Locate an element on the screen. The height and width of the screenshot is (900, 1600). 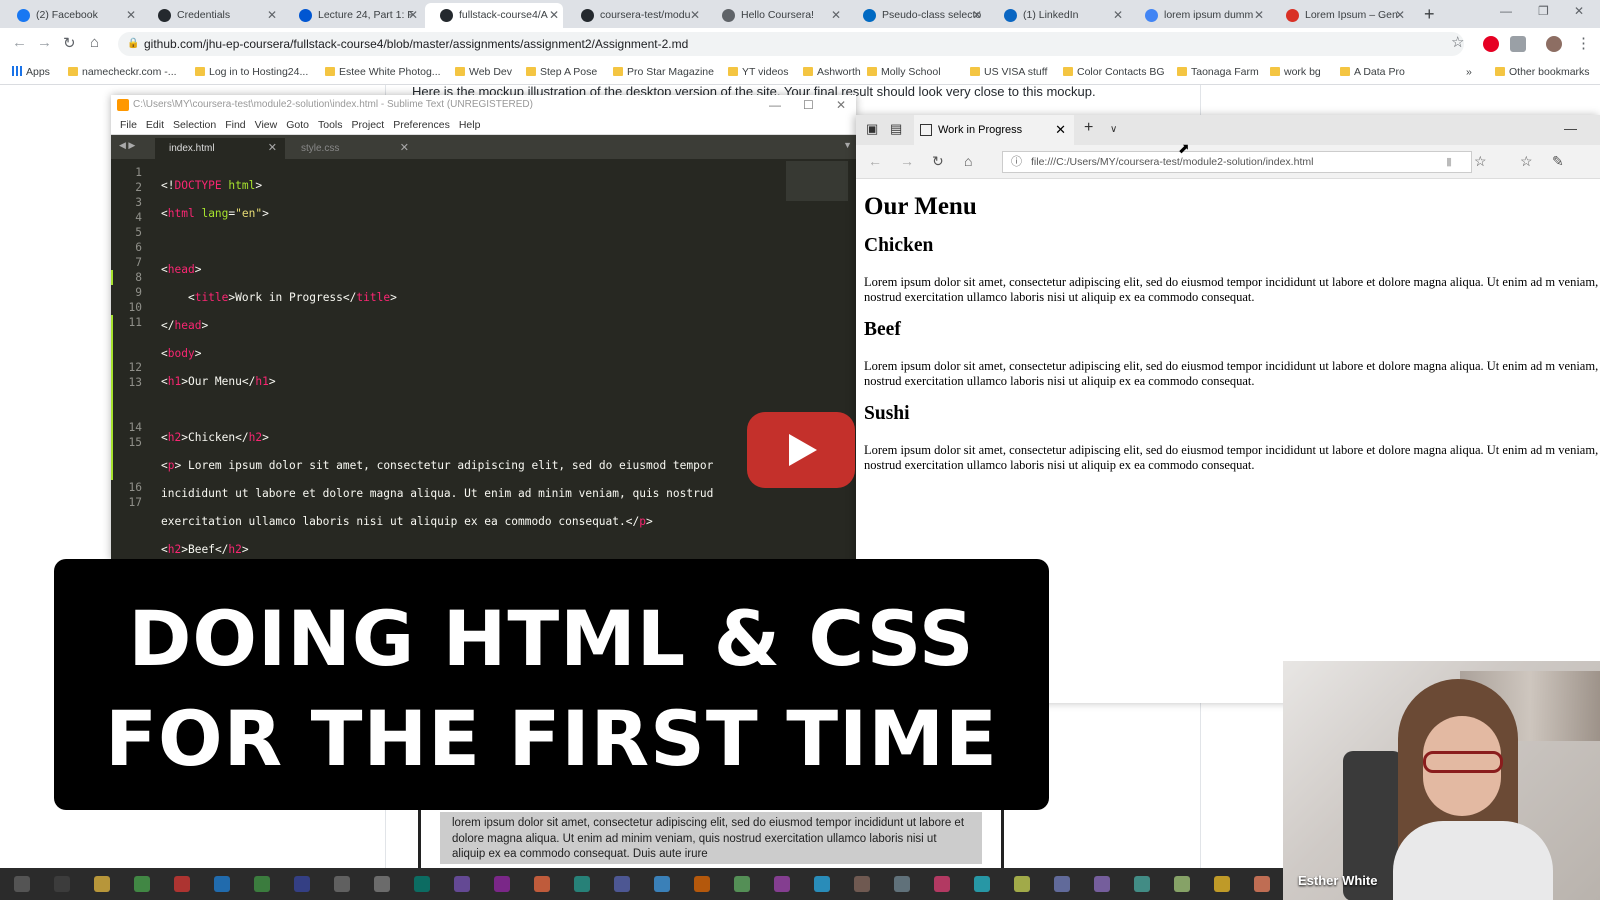
tab-style-css: style.css ✕ is located at coordinates (352, 148).